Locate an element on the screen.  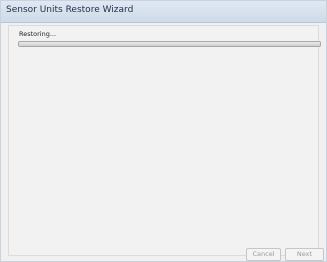
title-bar: Sensor Units Restore Wizard is located at coordinates (163, 12).